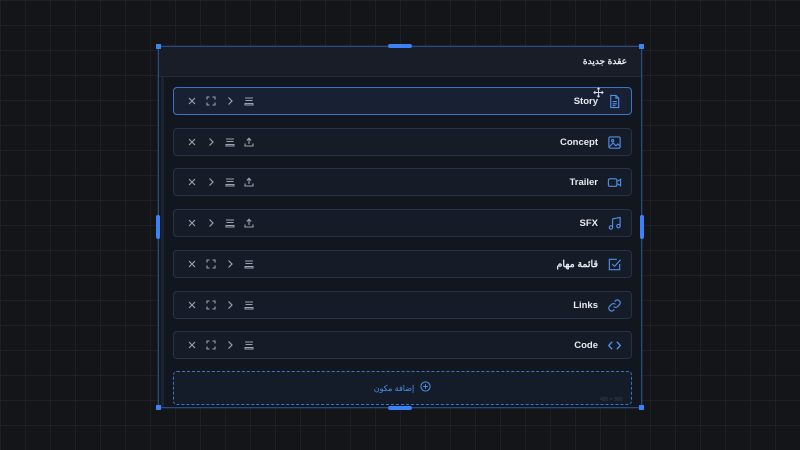 This screenshot has height=450, width=800. I want to click on row-label: قائمة مهام, so click(577, 264).